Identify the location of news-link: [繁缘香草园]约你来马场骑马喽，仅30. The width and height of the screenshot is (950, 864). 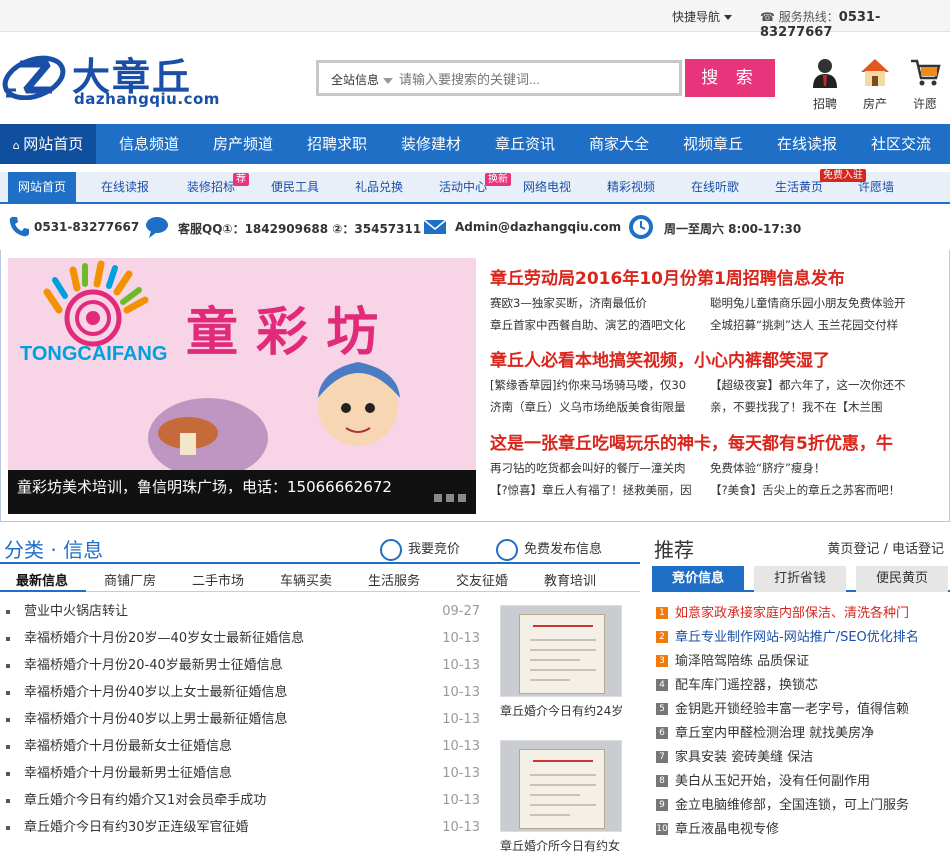
(592, 385).